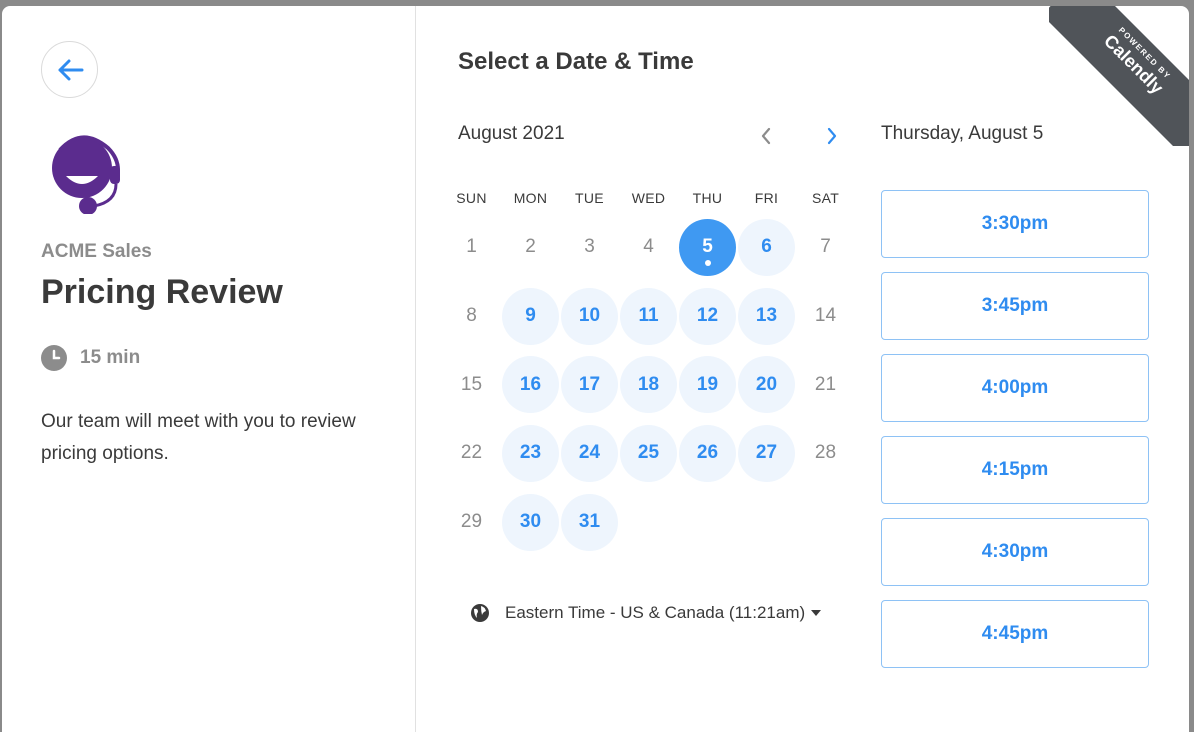  What do you see at coordinates (110, 357) in the screenshot?
I see `duration-text: 15 min` at bounding box center [110, 357].